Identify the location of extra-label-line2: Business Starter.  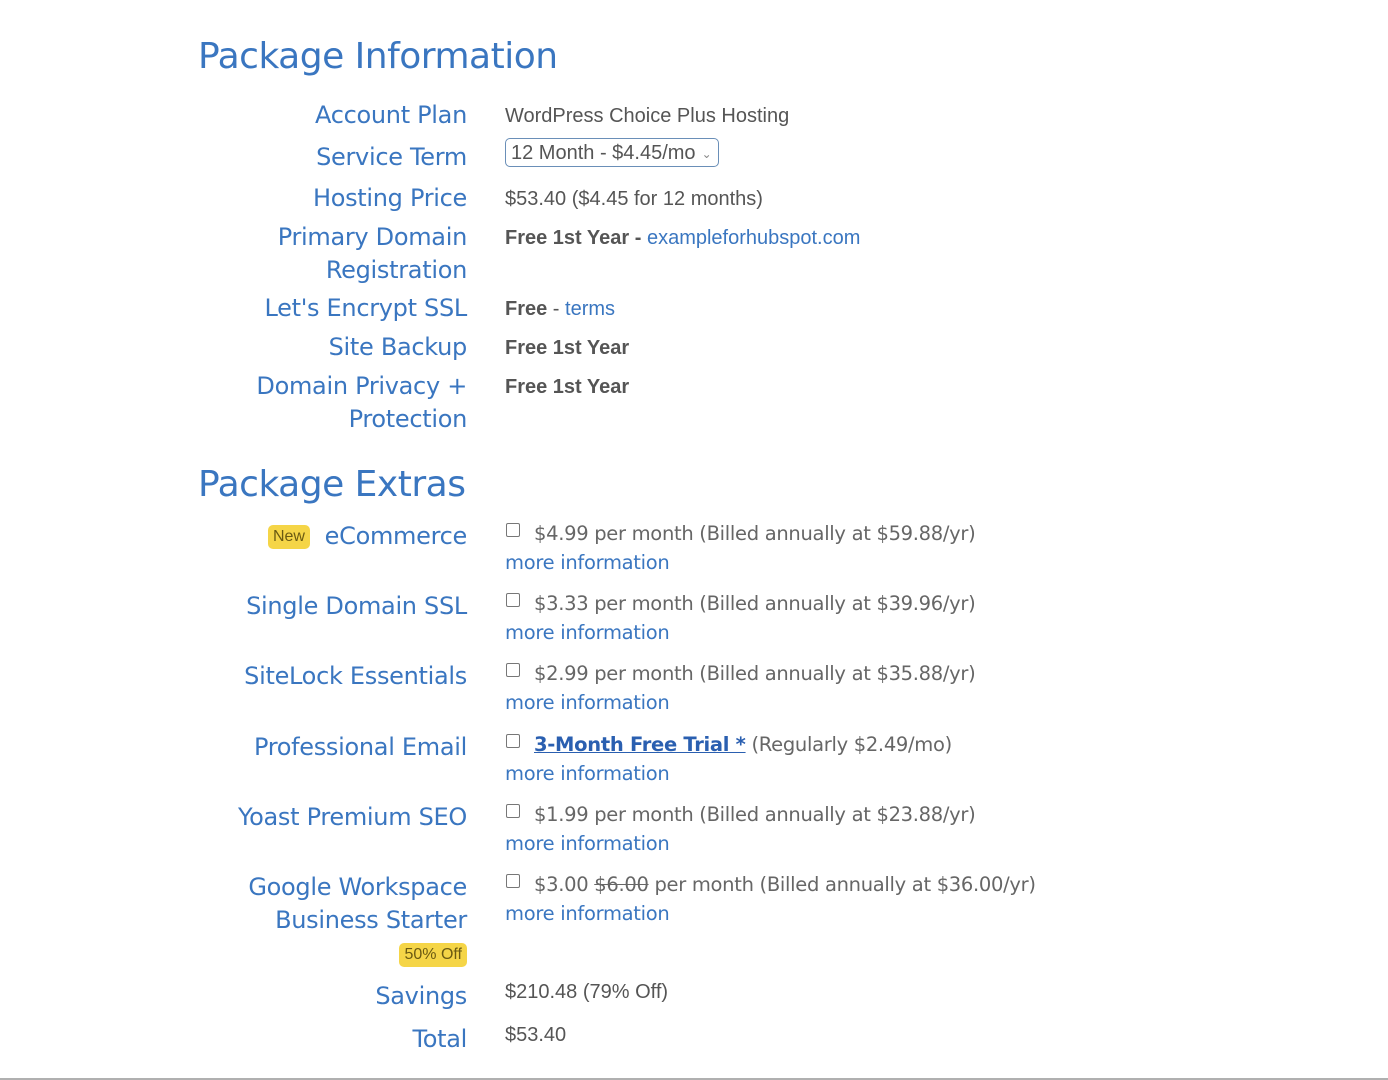
(371, 920).